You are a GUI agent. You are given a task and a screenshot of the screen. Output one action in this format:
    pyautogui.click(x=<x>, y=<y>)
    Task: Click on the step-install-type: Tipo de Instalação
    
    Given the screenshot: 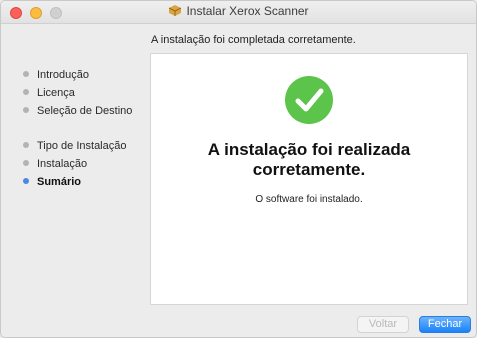 What is the action you would take?
    pyautogui.click(x=74, y=146)
    